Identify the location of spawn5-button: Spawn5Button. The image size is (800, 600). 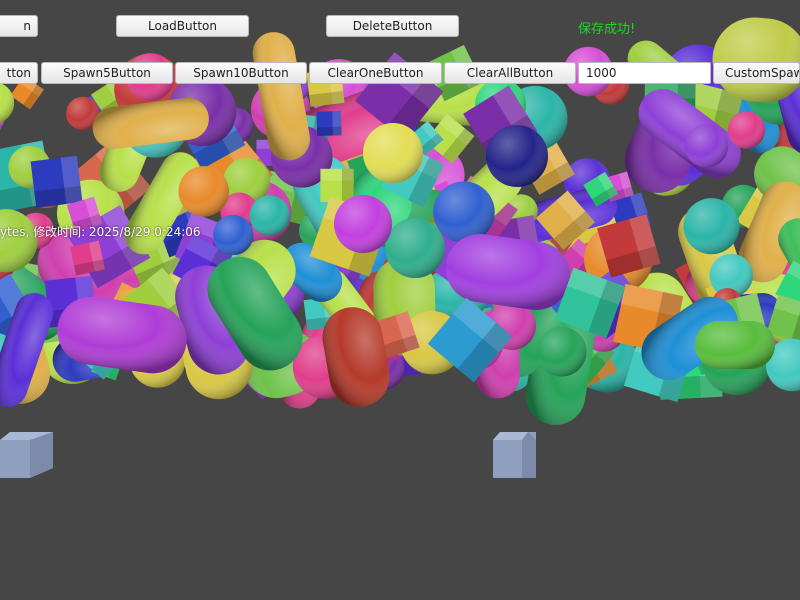
(107, 73).